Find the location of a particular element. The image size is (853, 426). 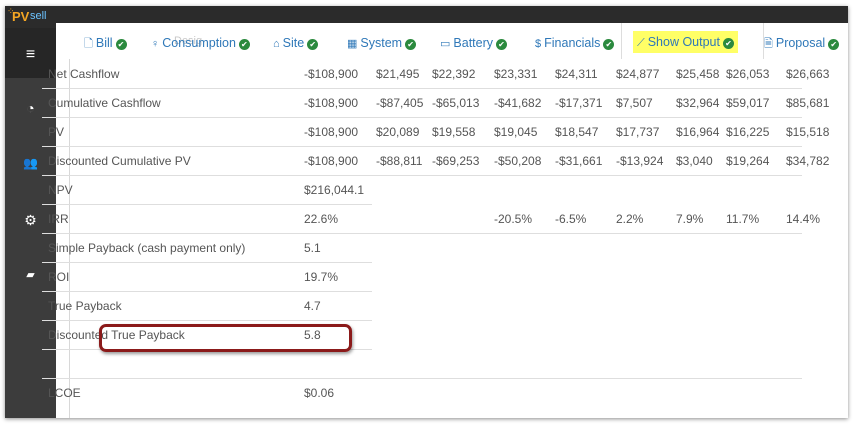

tab-battery: ▭ Battery ✔ is located at coordinates (474, 41).